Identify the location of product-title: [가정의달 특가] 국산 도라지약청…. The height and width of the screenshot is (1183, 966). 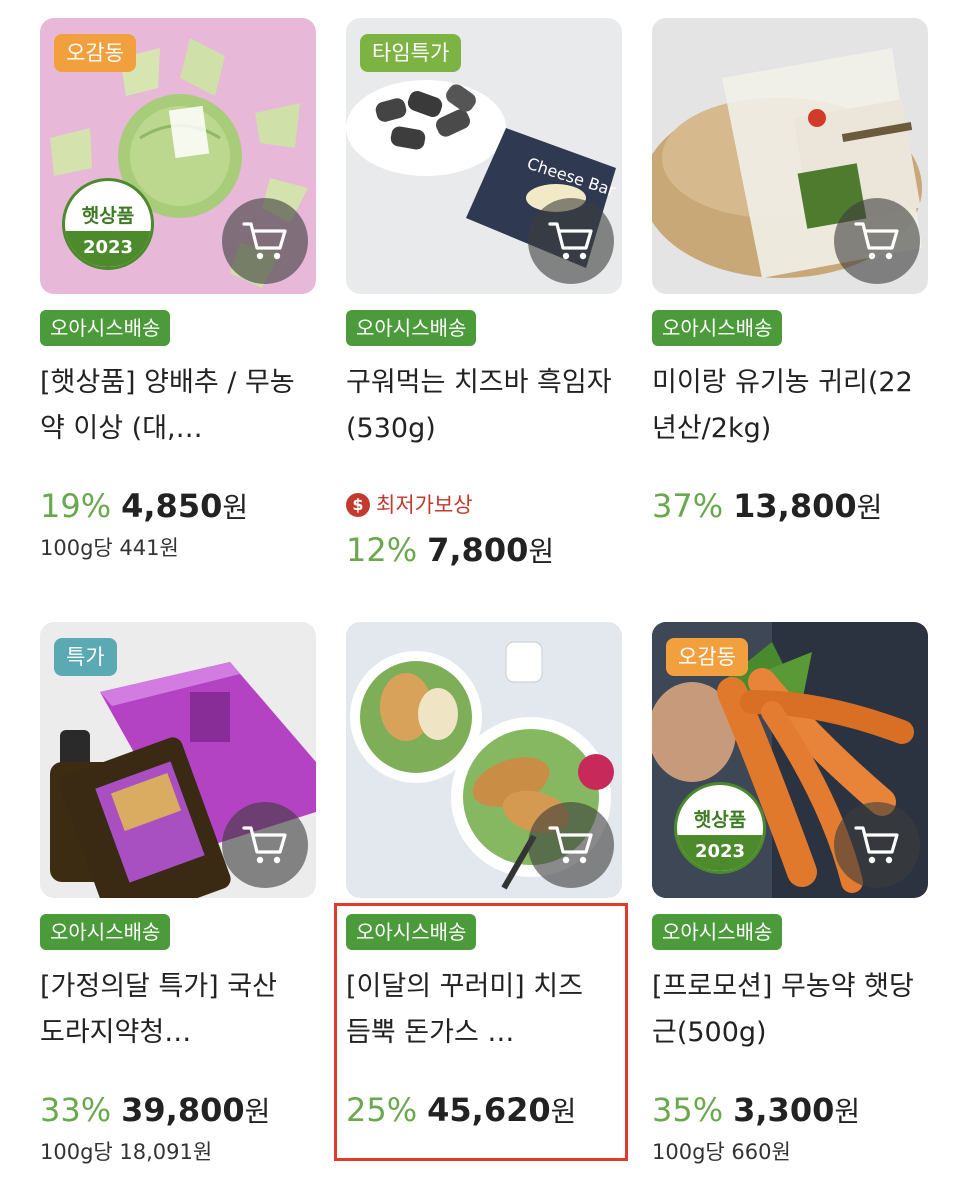
(173, 1010).